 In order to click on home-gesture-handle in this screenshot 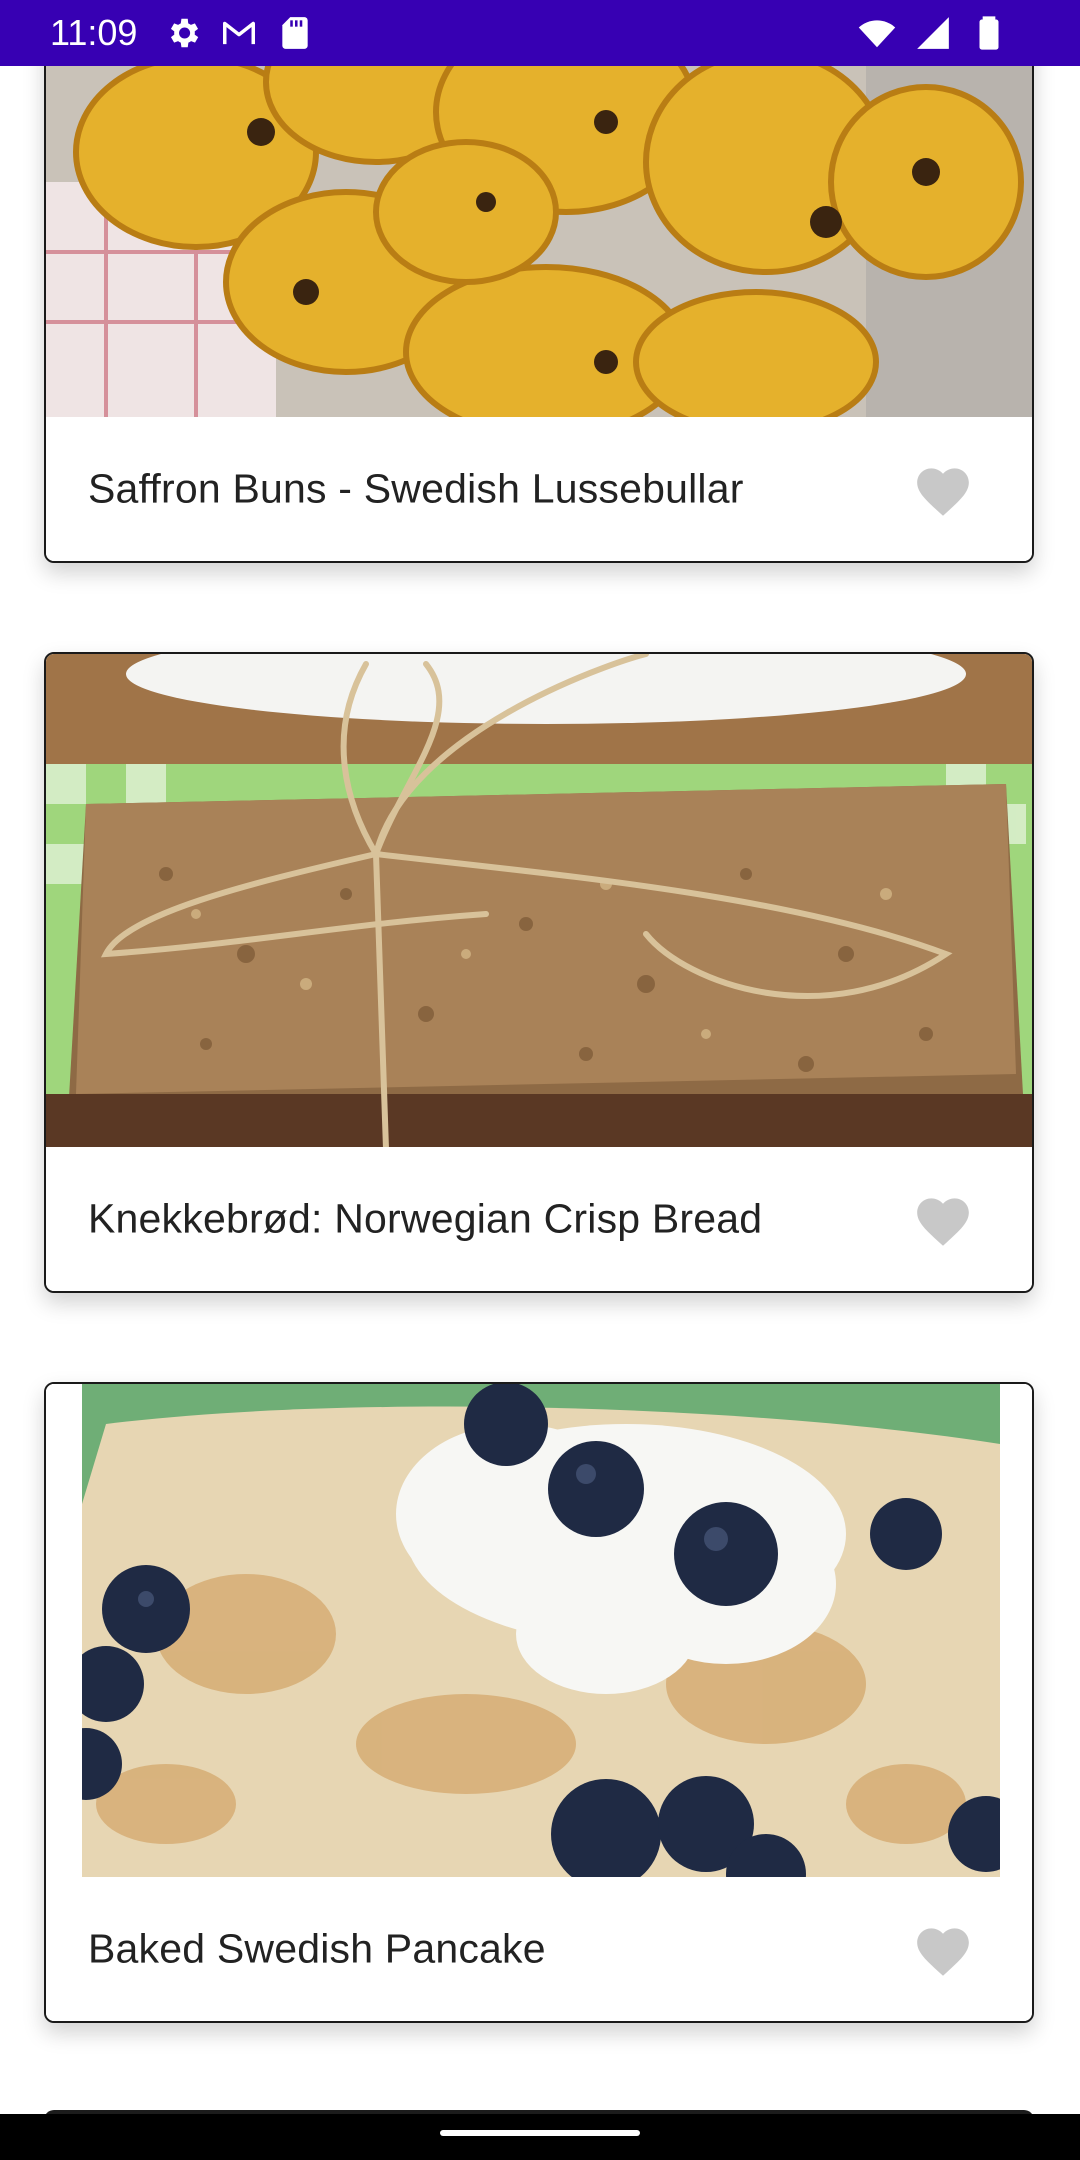, I will do `click(540, 2133)`.